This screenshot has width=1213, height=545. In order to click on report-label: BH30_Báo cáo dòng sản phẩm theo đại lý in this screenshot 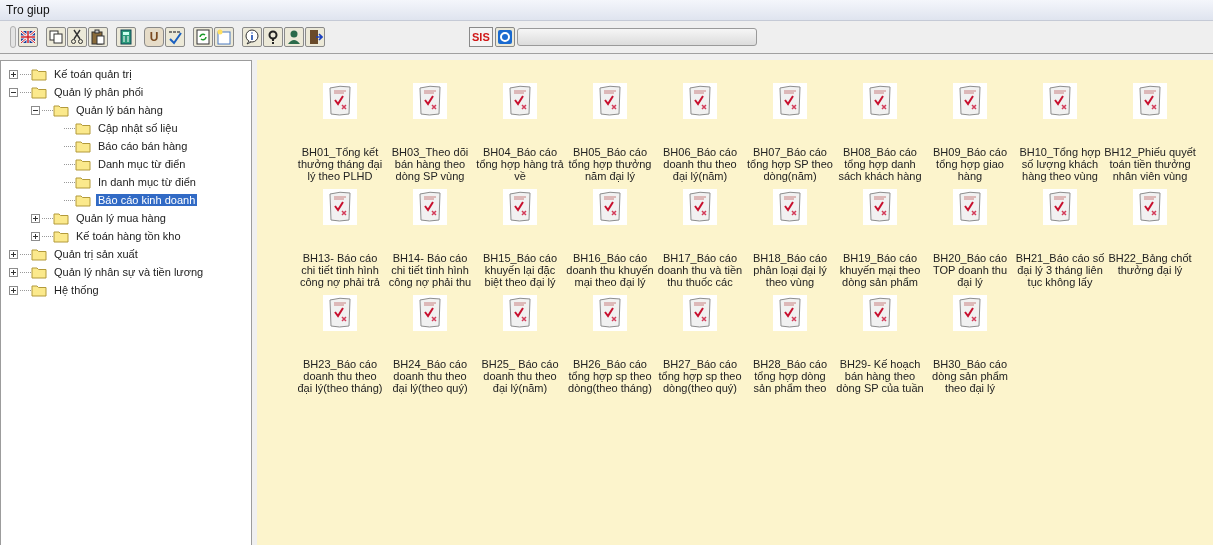, I will do `click(970, 376)`.